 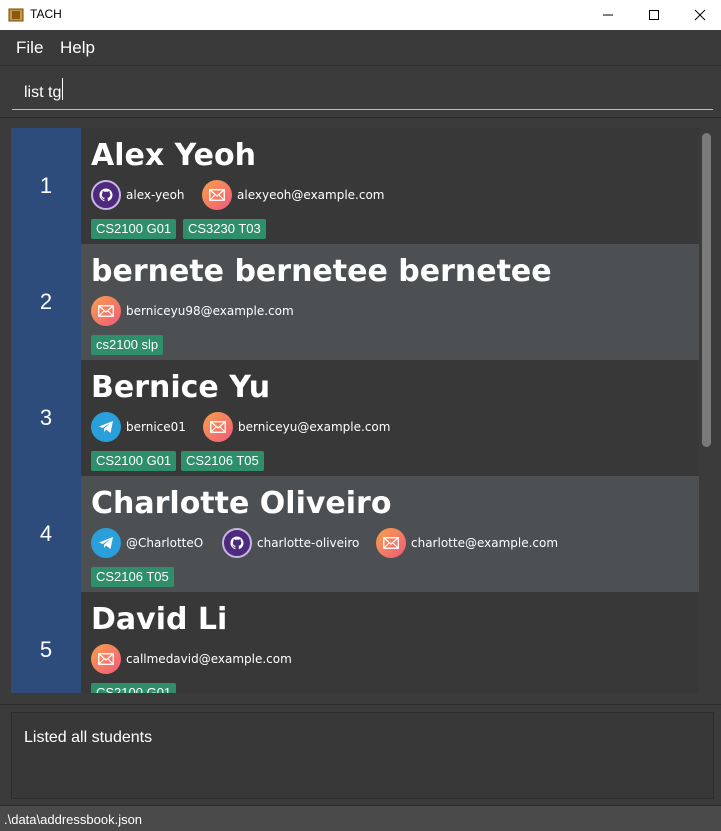 I want to click on command-input, so click(x=362, y=93).